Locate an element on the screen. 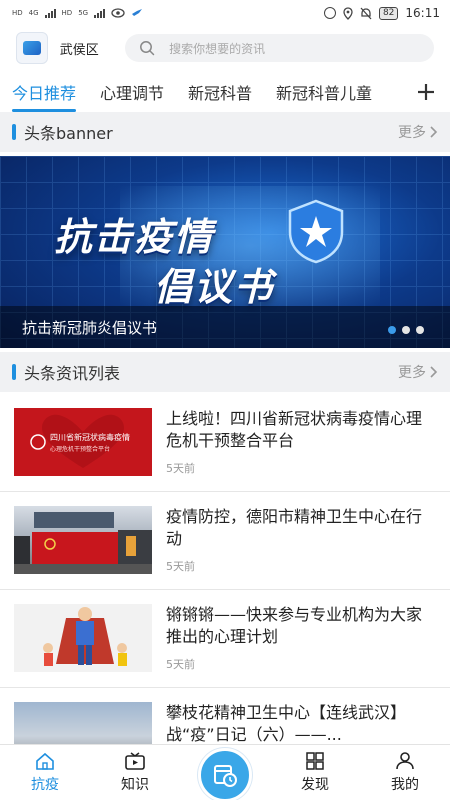  news-item: 疫情防控，德阳市精神卫生中心在行动 5天前 is located at coordinates (225, 541).